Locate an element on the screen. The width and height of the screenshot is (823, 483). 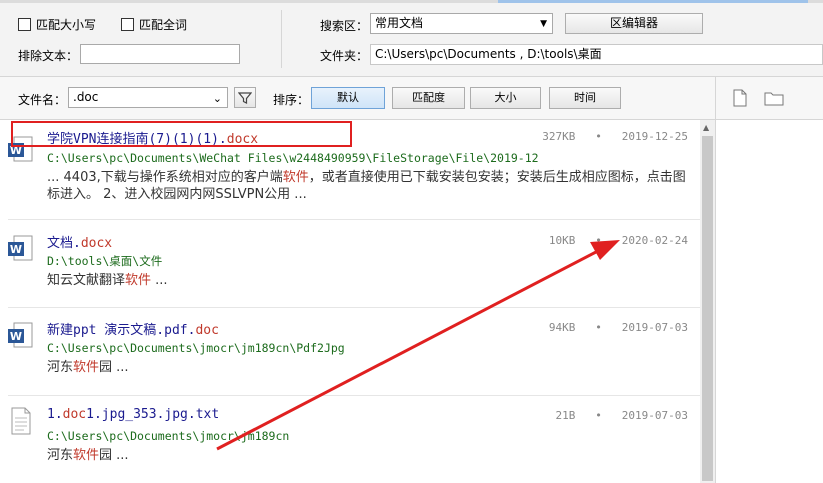
sort-label: 排序： is located at coordinates (291, 100).